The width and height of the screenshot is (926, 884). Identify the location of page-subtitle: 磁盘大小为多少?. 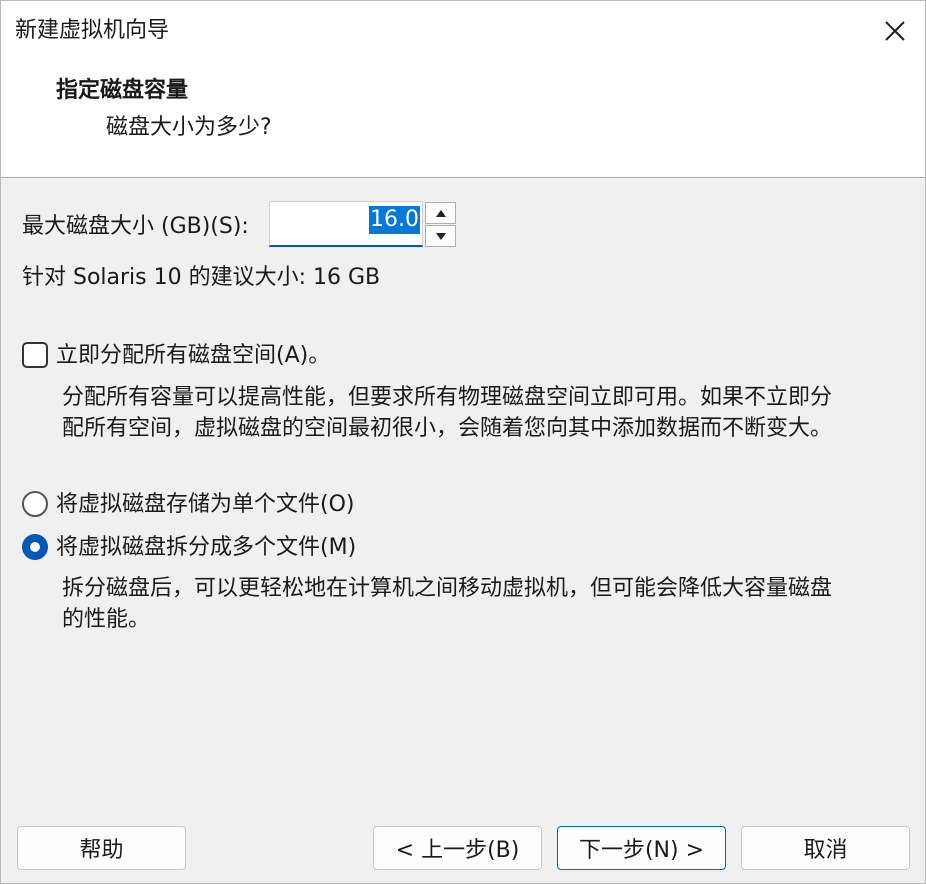
(189, 127).